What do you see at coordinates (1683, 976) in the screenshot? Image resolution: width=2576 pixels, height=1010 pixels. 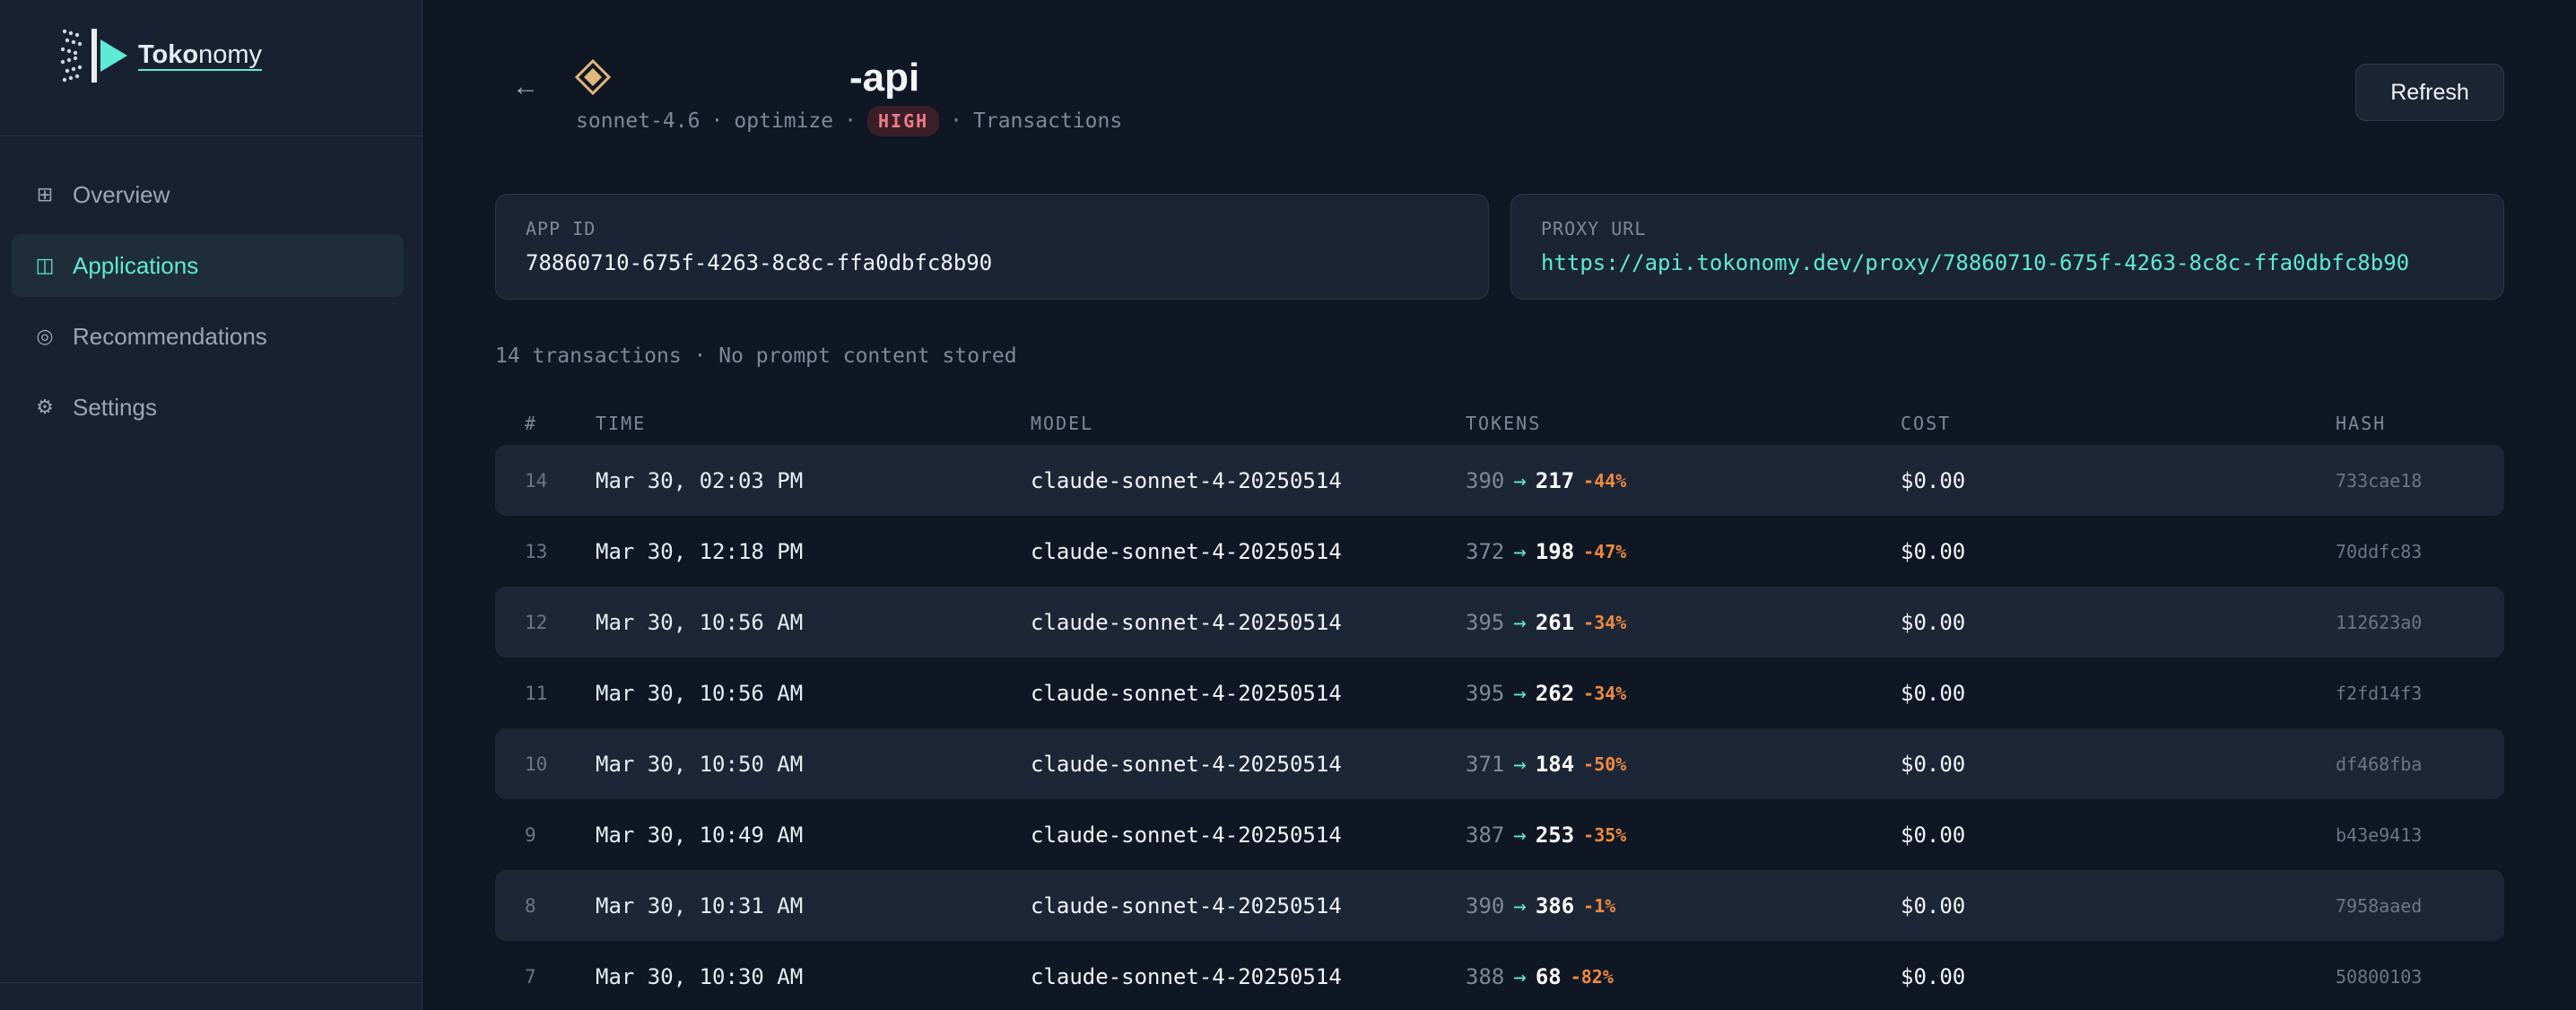 I see `cell-tokens: 388 → 68 -82%` at bounding box center [1683, 976].